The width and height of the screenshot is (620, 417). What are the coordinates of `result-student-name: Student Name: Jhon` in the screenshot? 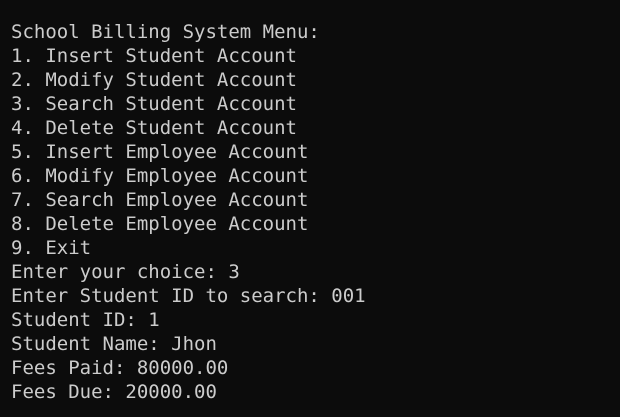 It's located at (114, 344).